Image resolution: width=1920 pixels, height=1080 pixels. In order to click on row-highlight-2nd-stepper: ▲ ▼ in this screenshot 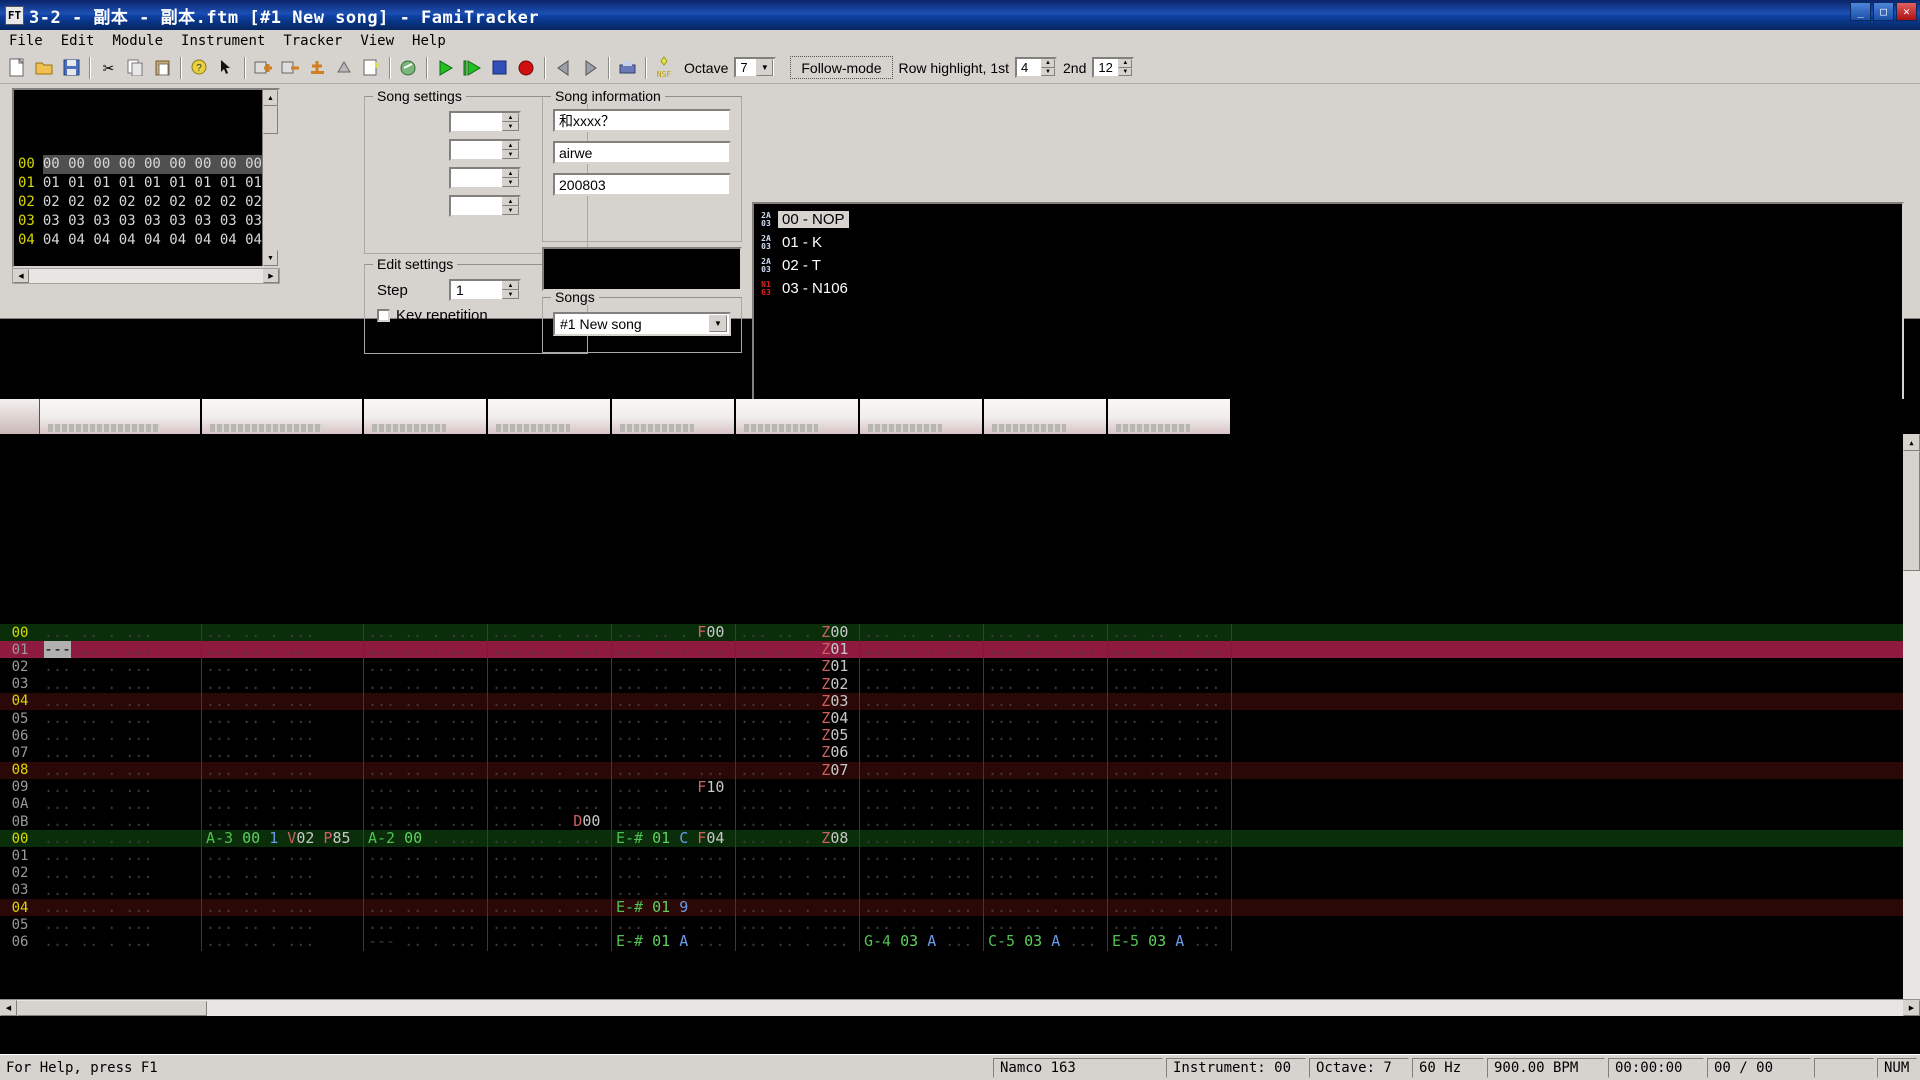, I will do `click(1125, 67)`.